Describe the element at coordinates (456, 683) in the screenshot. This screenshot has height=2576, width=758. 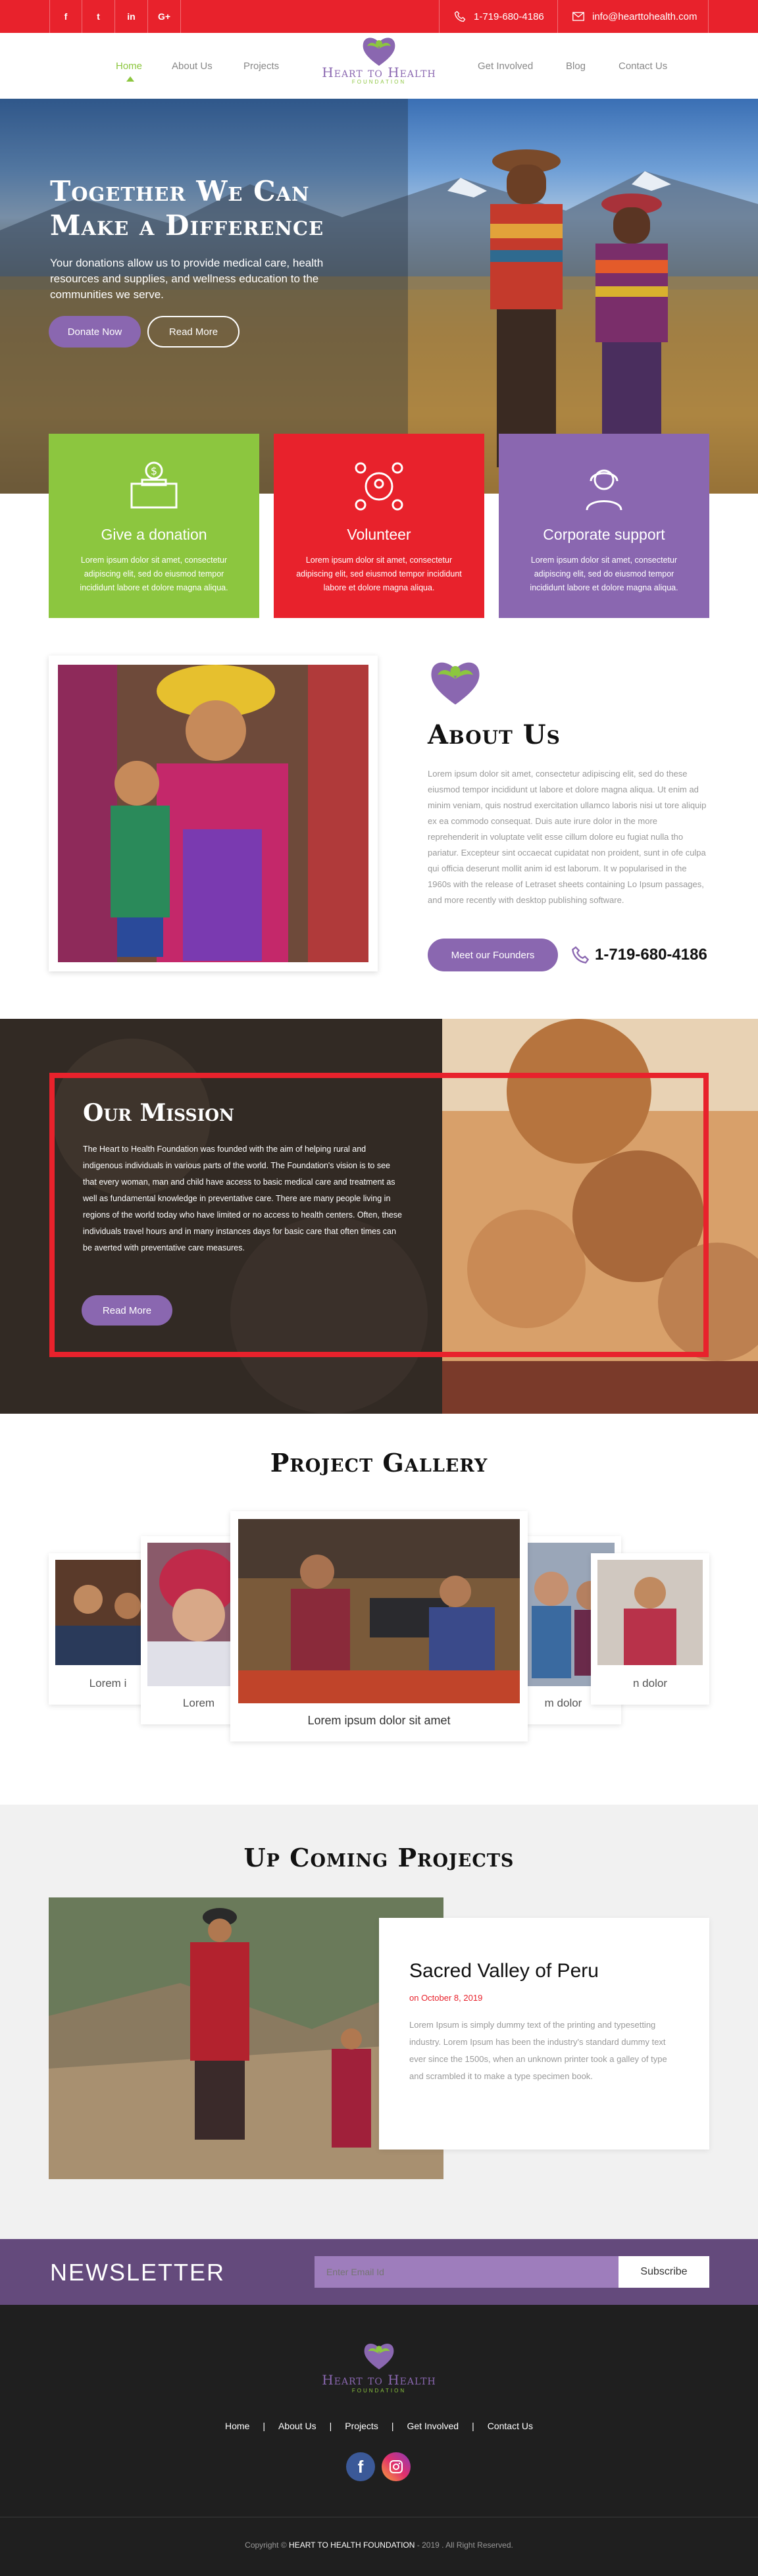
I see `about-heart-icon` at that location.